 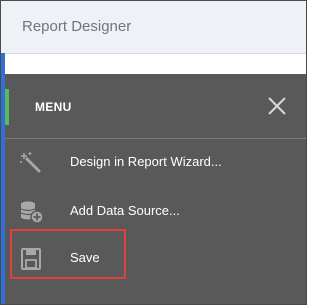 I want to click on close-menu-button, so click(x=277, y=106).